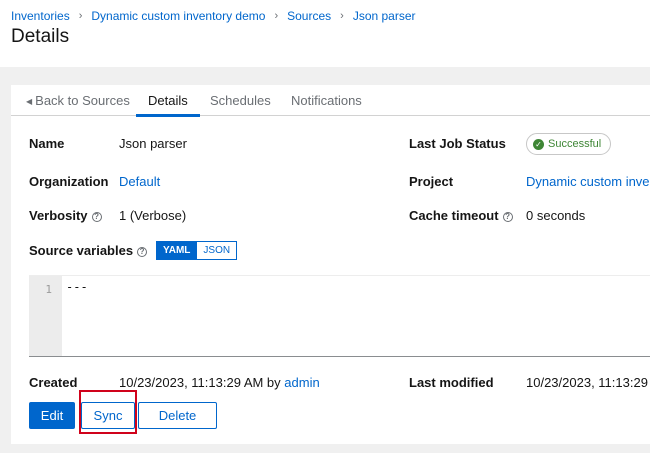 Image resolution: width=650 pixels, height=453 pixels. Describe the element at coordinates (556, 215) in the screenshot. I see `cache-timeout-value: 0 seconds` at that location.